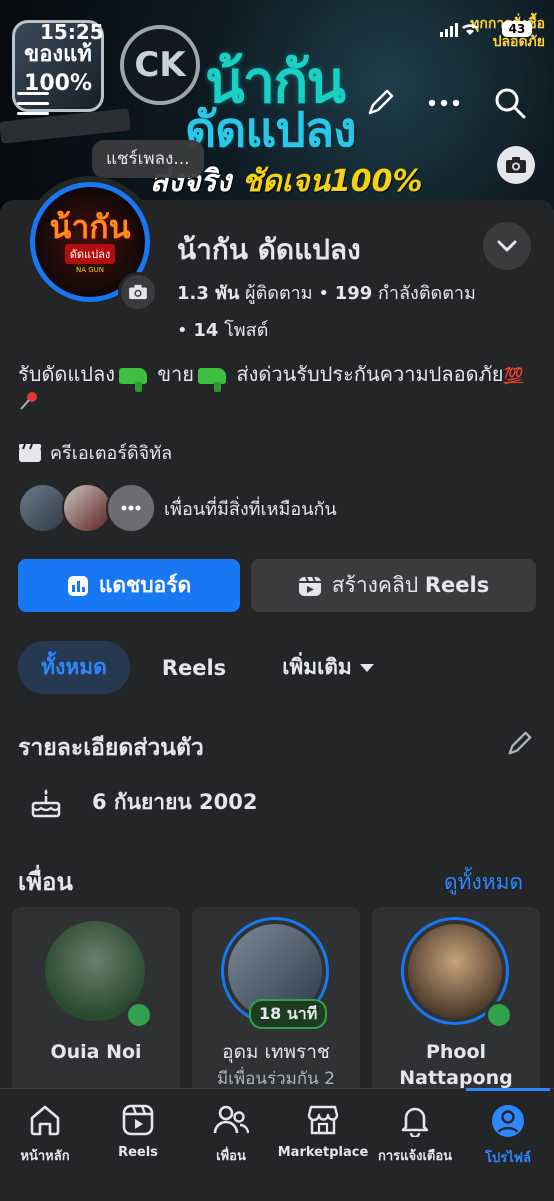 This screenshot has height=1201, width=554. Describe the element at coordinates (74, 667) in the screenshot. I see `tab-all: ทั้งหมด` at that location.